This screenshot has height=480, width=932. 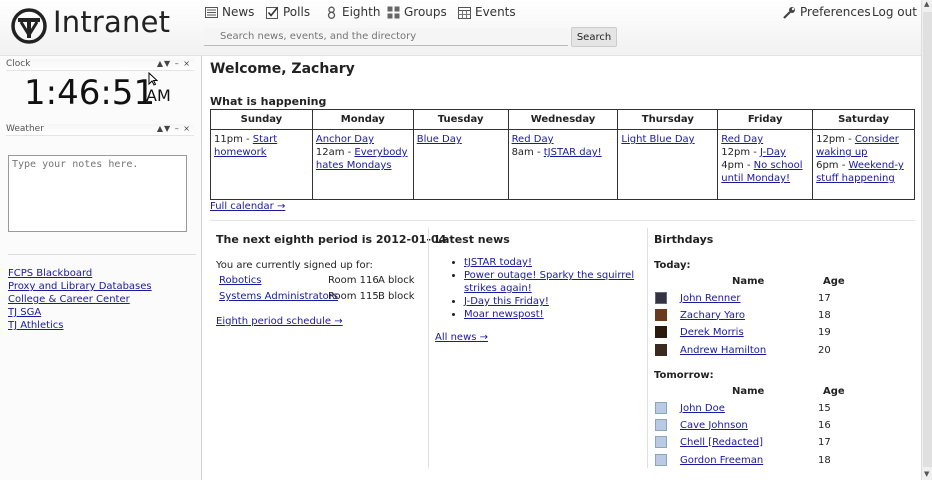 What do you see at coordinates (743, 298) in the screenshot?
I see `birthday-row: John Renner 17` at bounding box center [743, 298].